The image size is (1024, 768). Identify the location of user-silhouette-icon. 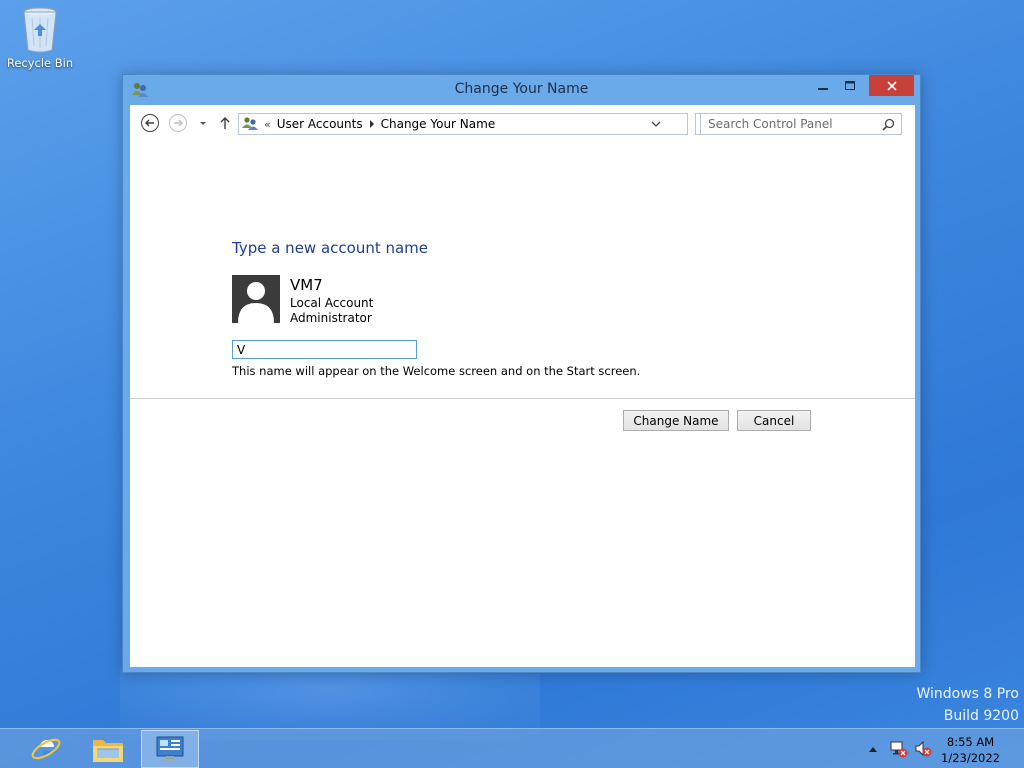
(256, 302).